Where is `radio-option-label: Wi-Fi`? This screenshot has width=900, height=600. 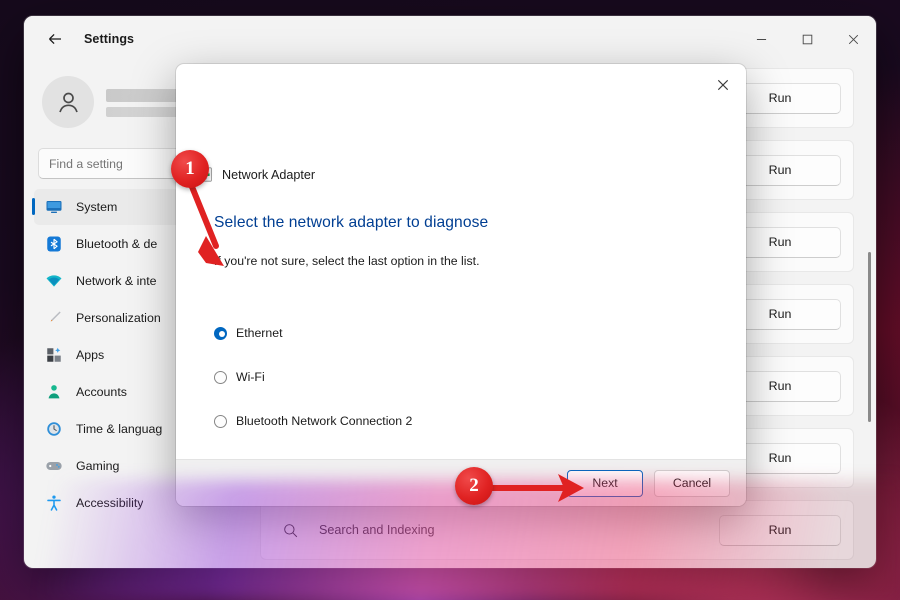
radio-option-label: Wi-Fi is located at coordinates (250, 377).